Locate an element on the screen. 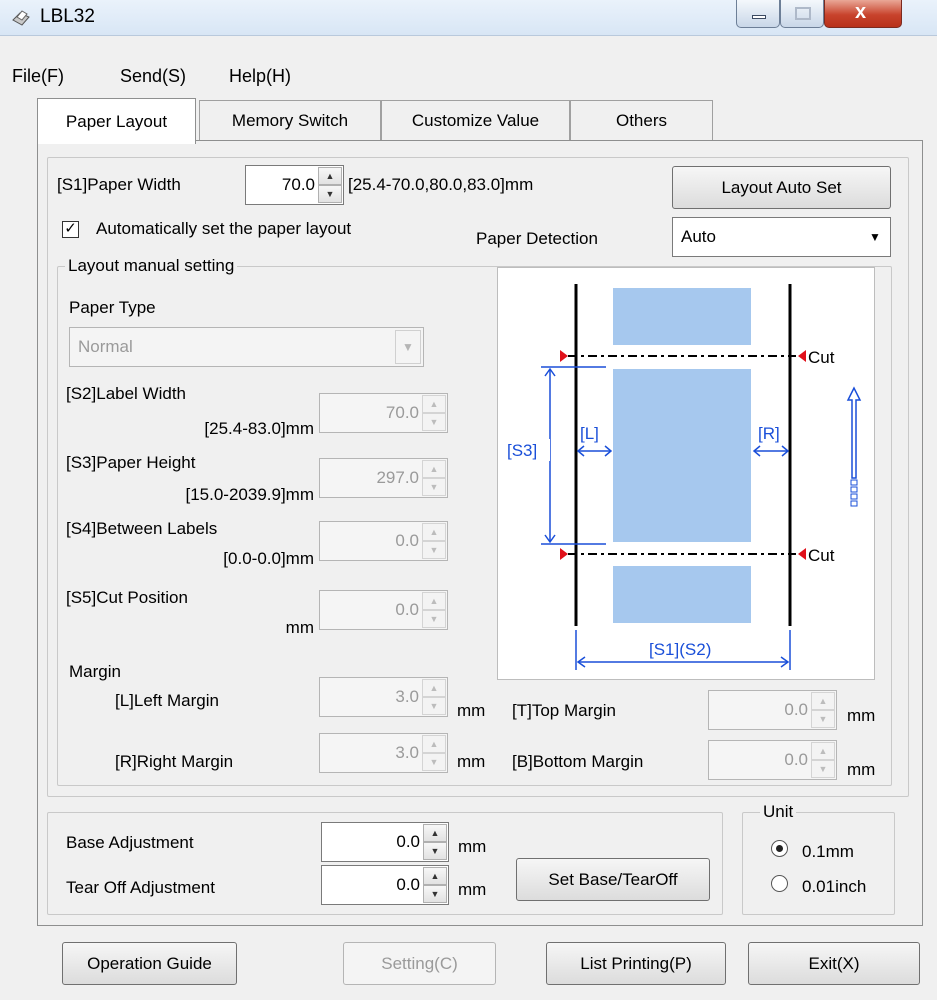  unit-radio-inch is located at coordinates (779, 883).